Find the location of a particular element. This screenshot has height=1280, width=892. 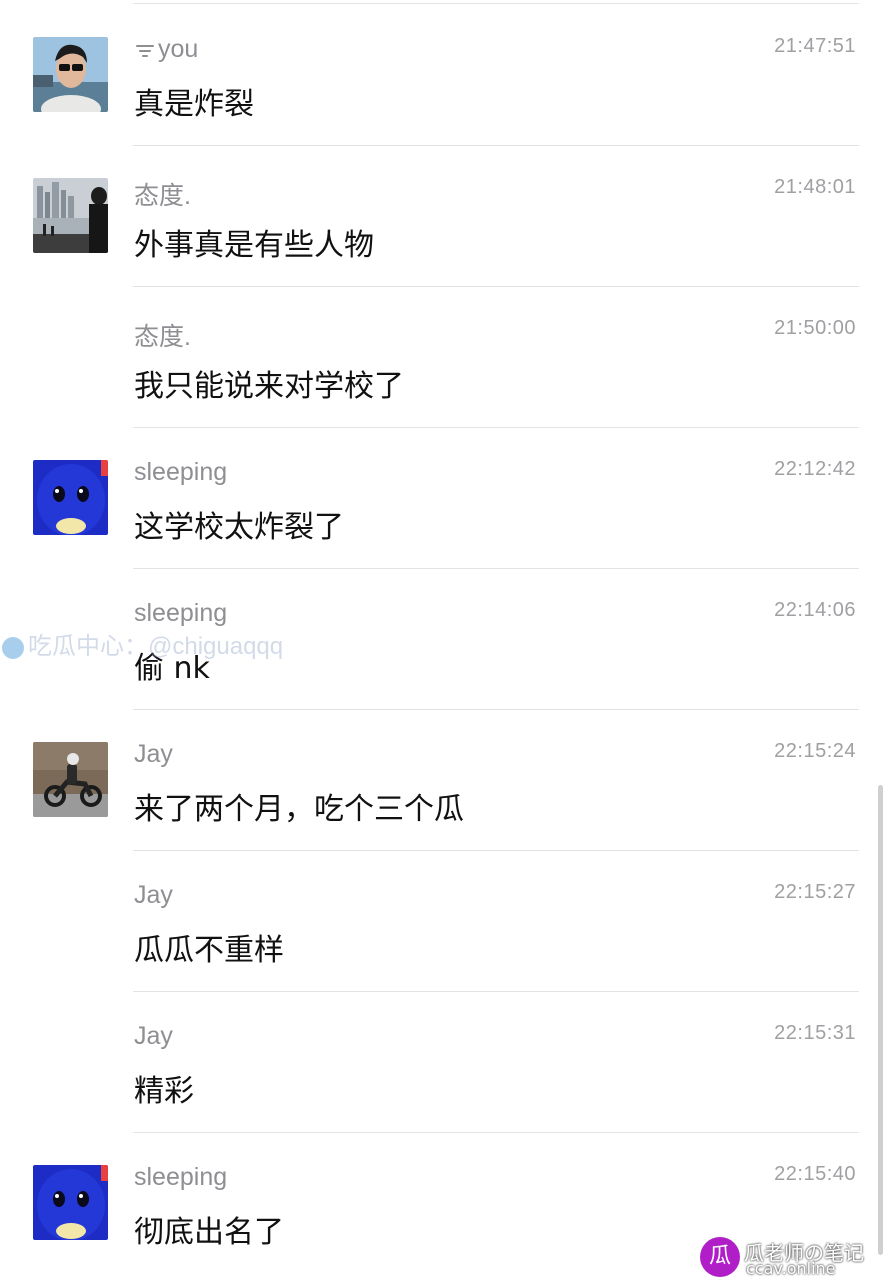

message-row: 态度. 21:48:01 外事真是有些人物 is located at coordinates (446, 216).